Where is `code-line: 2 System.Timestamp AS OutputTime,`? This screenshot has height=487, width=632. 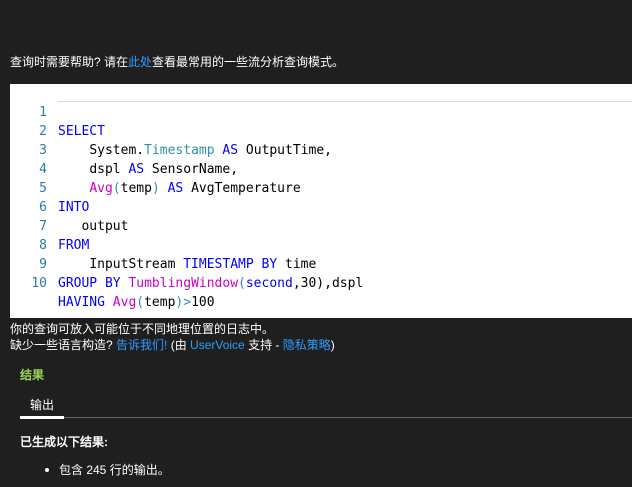
code-line: 2 System.Timestamp AS OutputTime, is located at coordinates (171, 130).